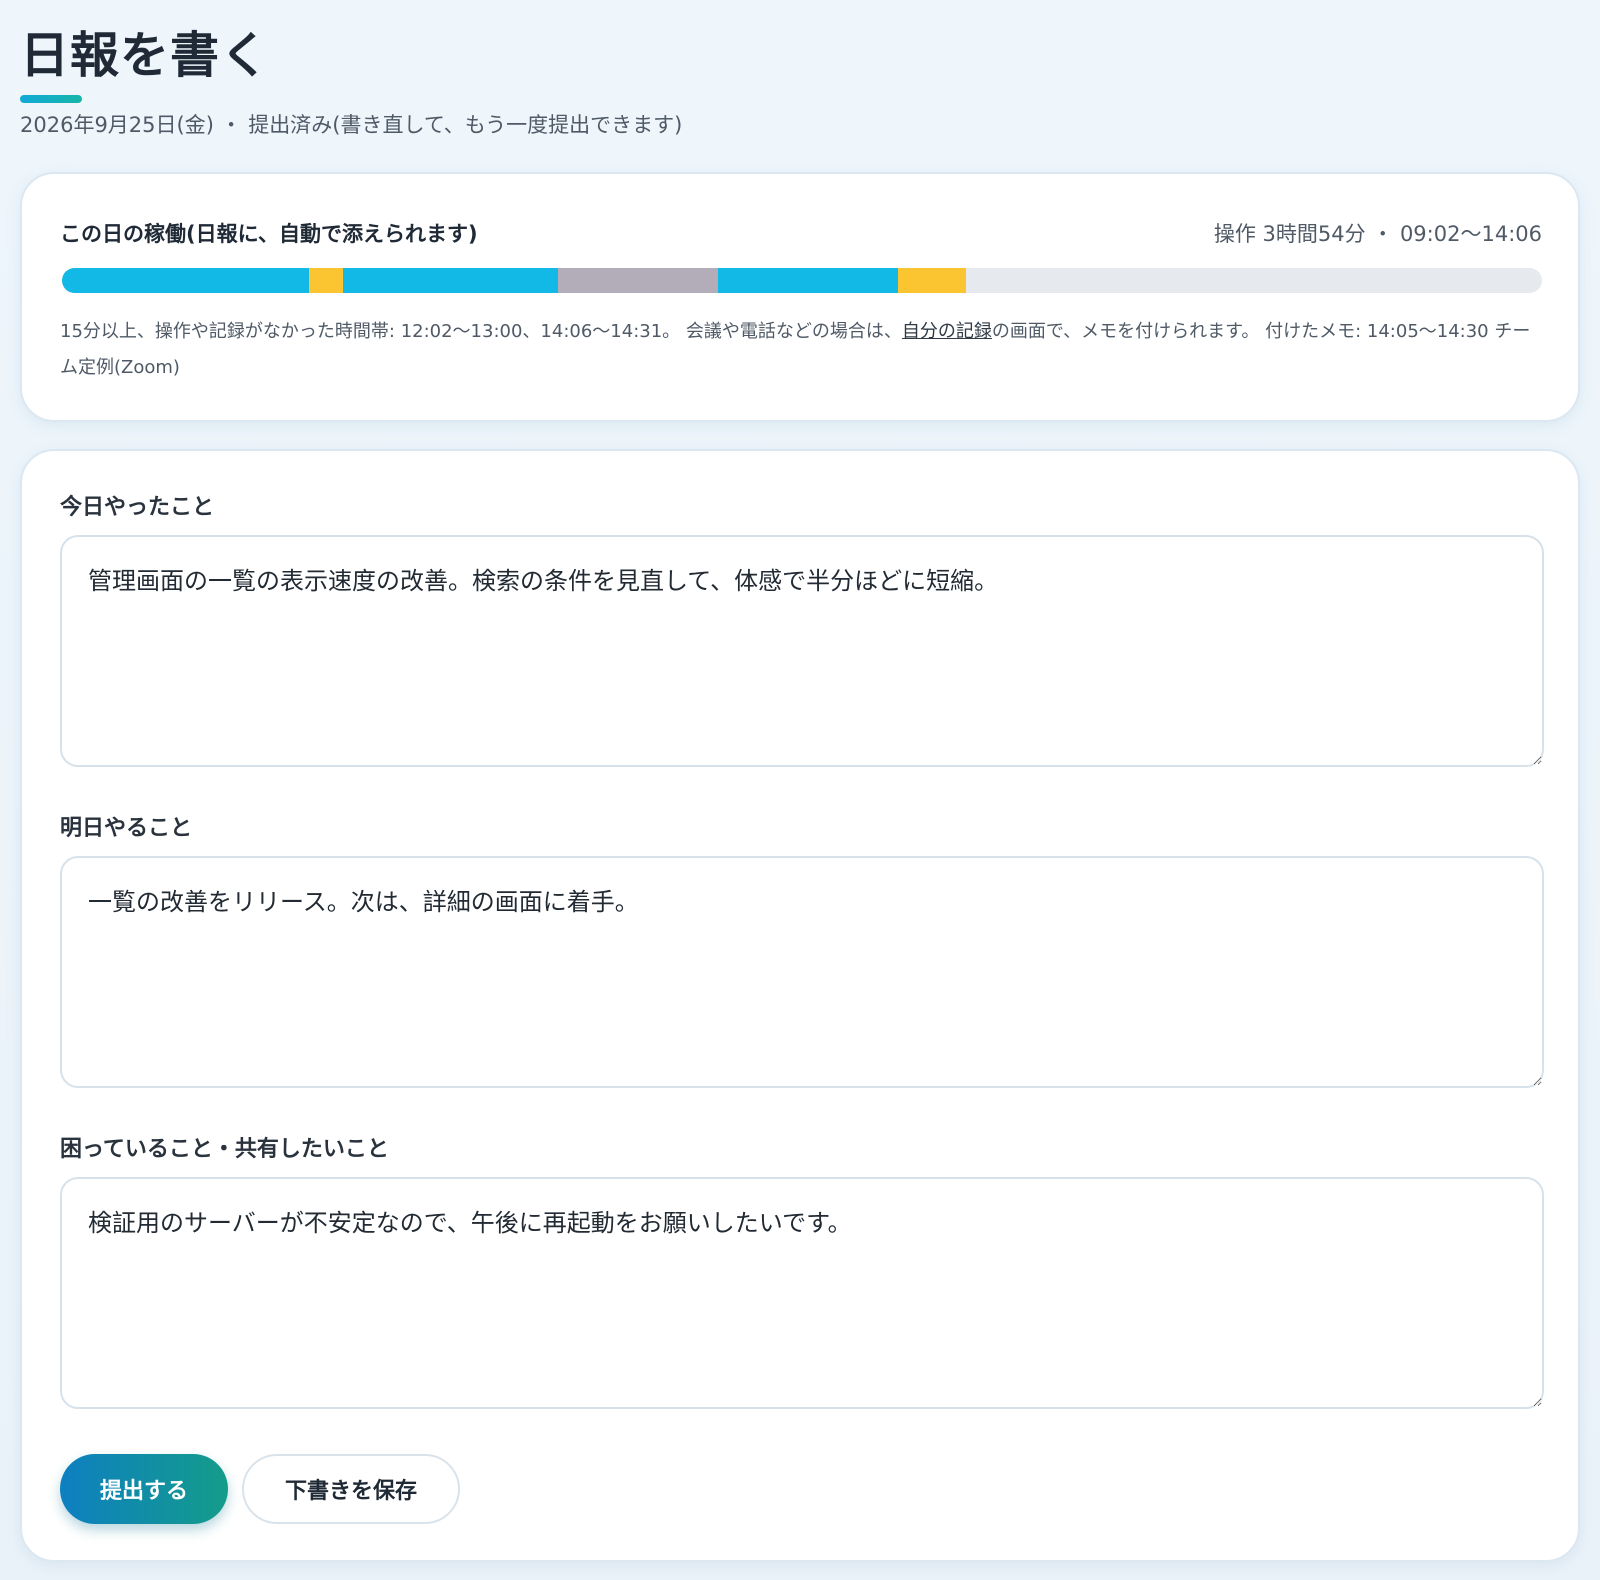 The width and height of the screenshot is (1600, 1580). What do you see at coordinates (947, 331) in the screenshot?
I see `my-records-link: 自分の記録` at bounding box center [947, 331].